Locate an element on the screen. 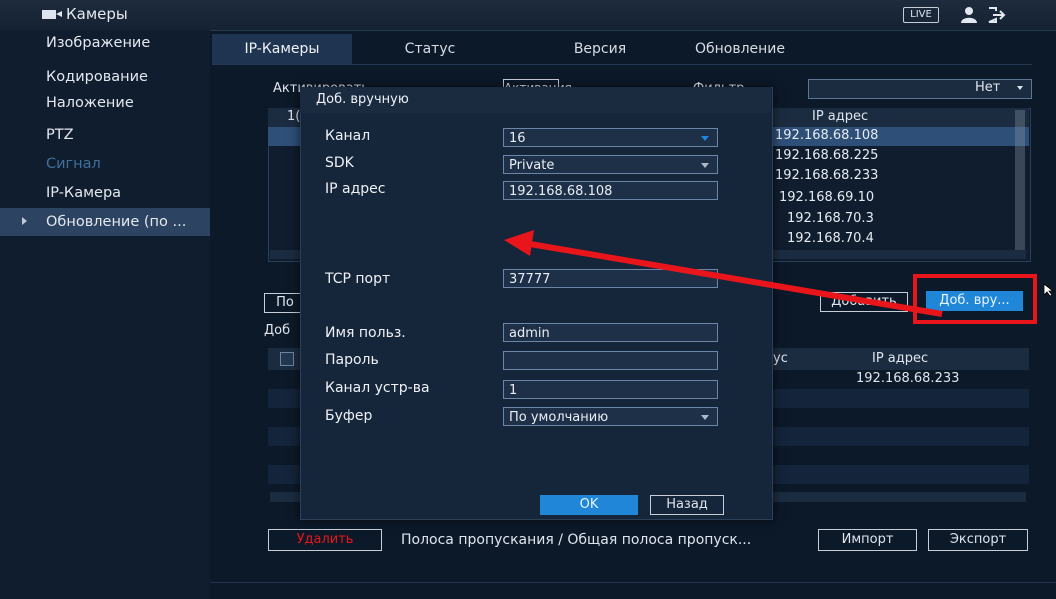 The height and width of the screenshot is (599, 1056). column-header-number: 1( is located at coordinates (294, 116).